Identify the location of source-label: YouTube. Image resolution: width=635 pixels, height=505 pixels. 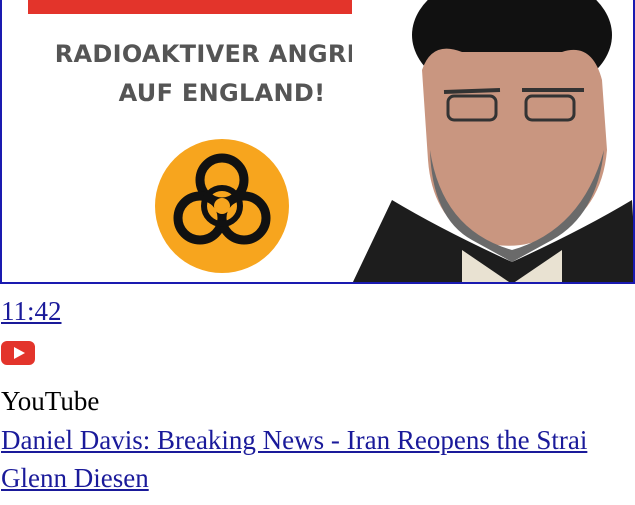
(50, 401).